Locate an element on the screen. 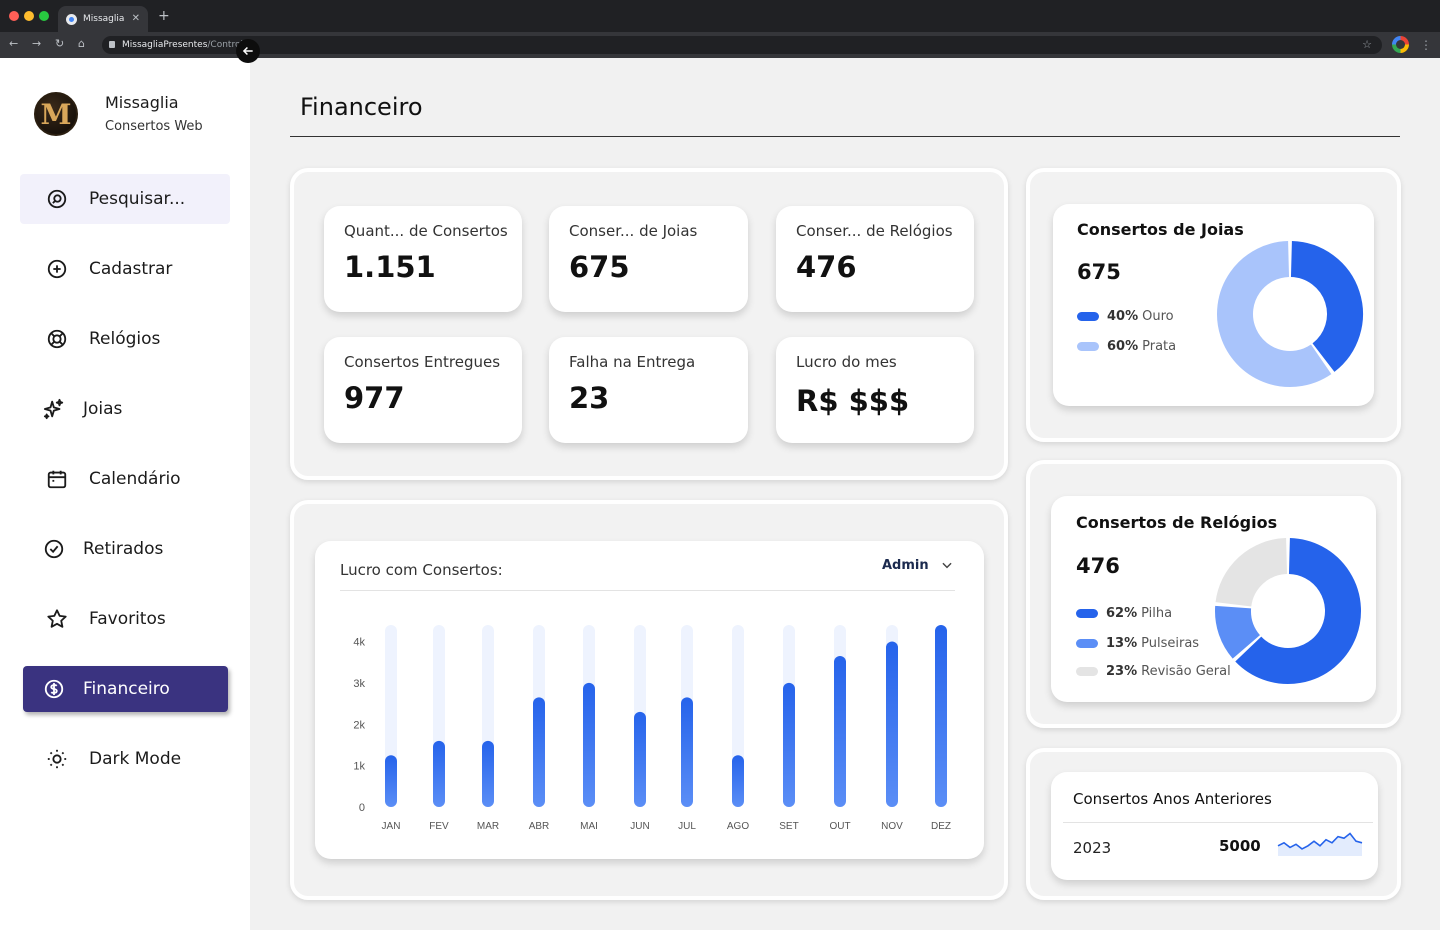 The image size is (1440, 930). stat-label: Lucro do mes is located at coordinates (846, 362).